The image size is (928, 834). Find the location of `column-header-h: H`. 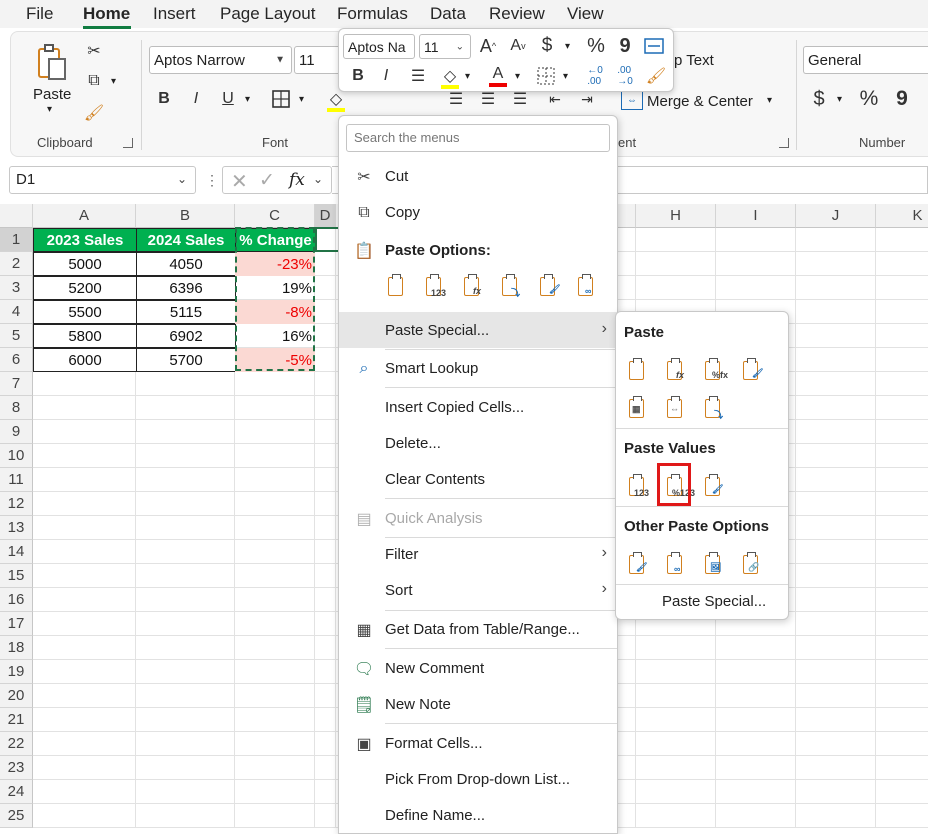

column-header-h: H is located at coordinates (676, 216).